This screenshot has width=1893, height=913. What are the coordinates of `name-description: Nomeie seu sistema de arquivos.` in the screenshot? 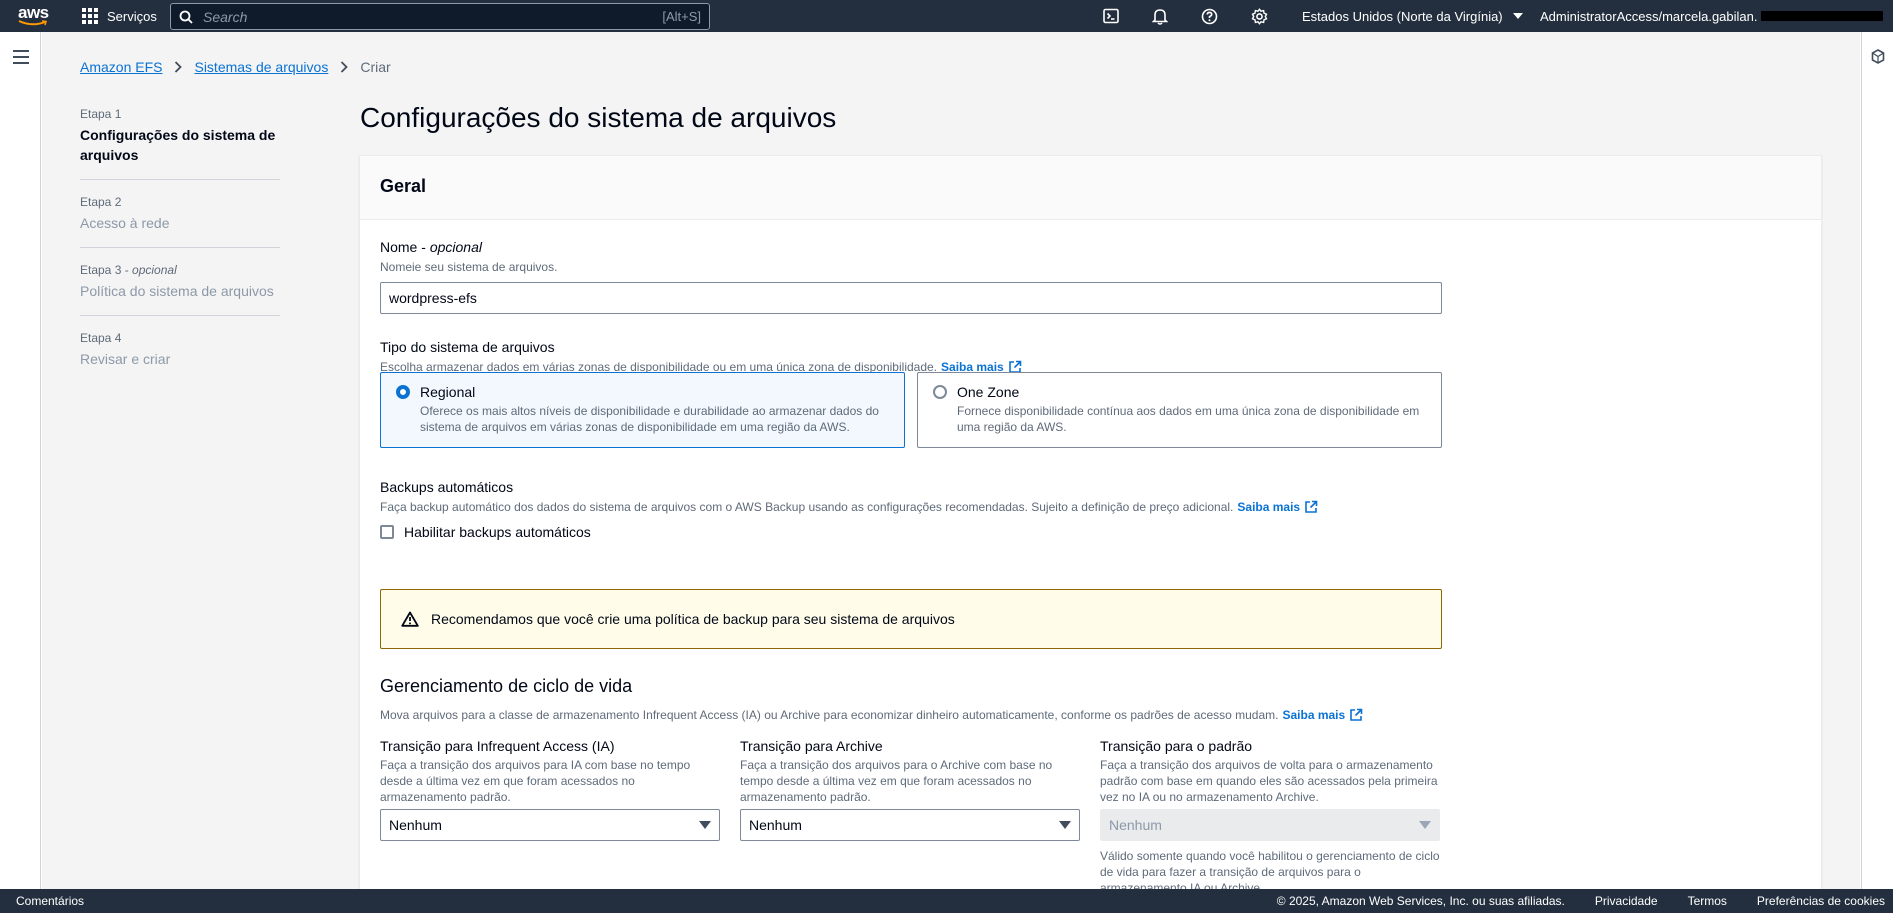 It's located at (469, 267).